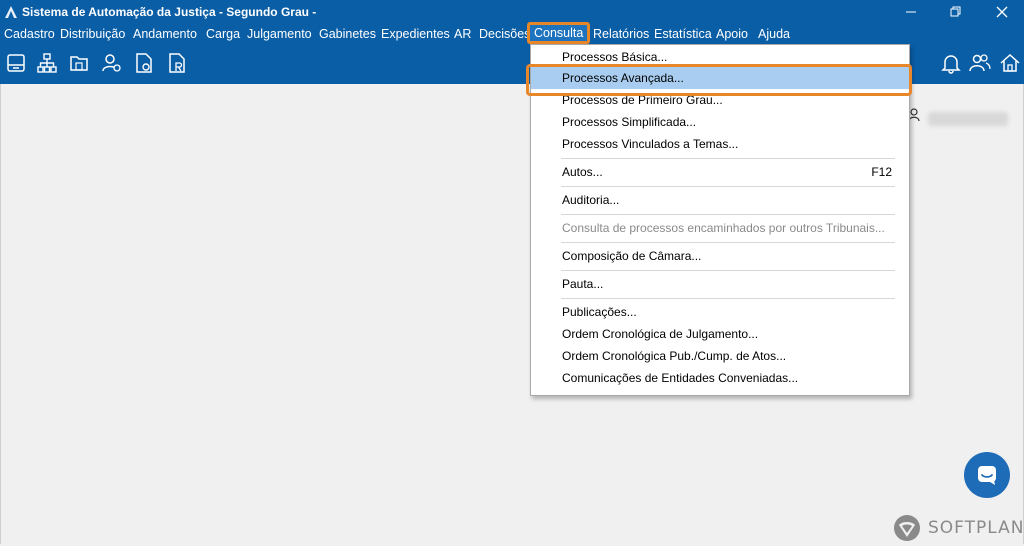  I want to click on close-button, so click(1002, 12).